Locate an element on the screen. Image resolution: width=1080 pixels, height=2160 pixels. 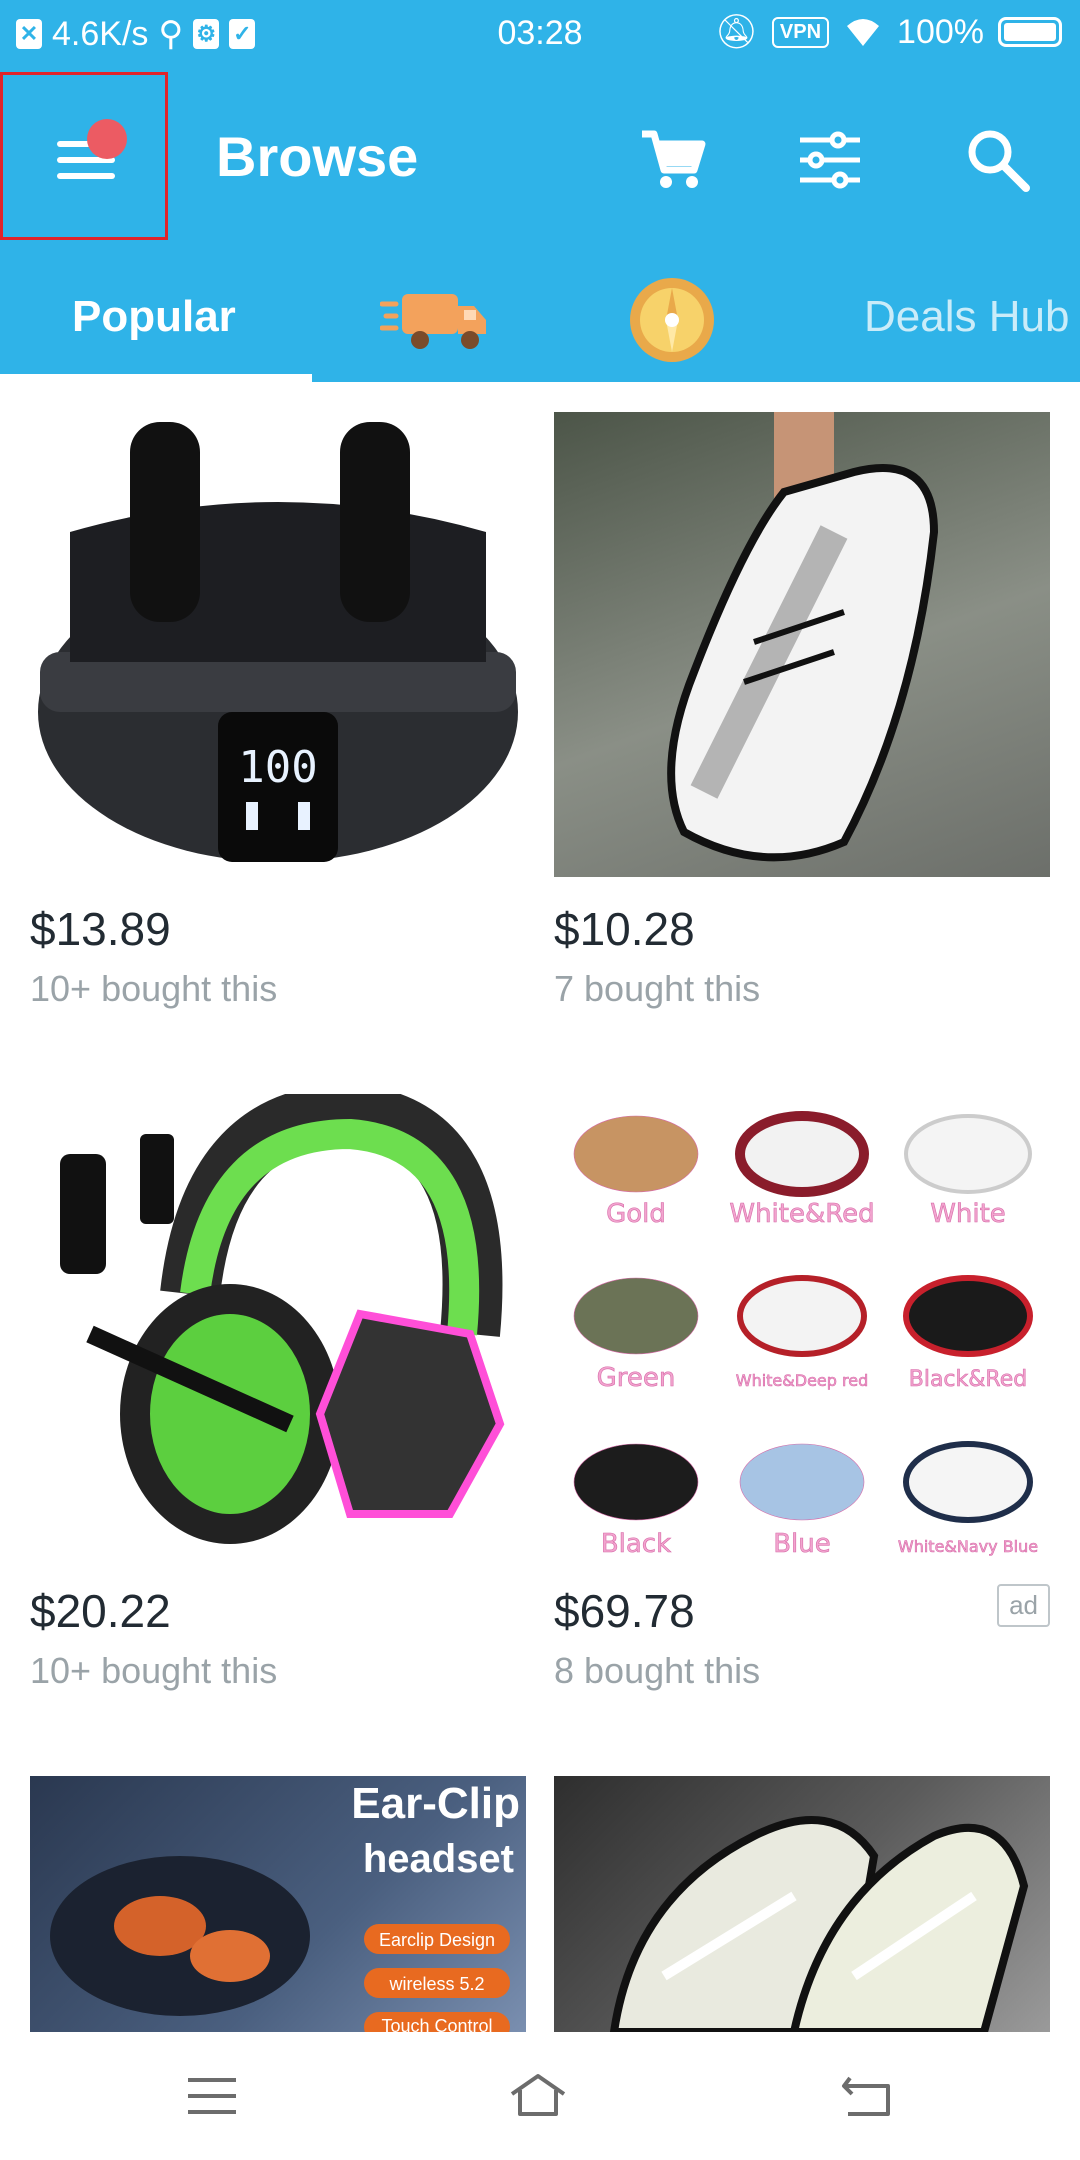
vpn-icon: VPN is located at coordinates (800, 32).